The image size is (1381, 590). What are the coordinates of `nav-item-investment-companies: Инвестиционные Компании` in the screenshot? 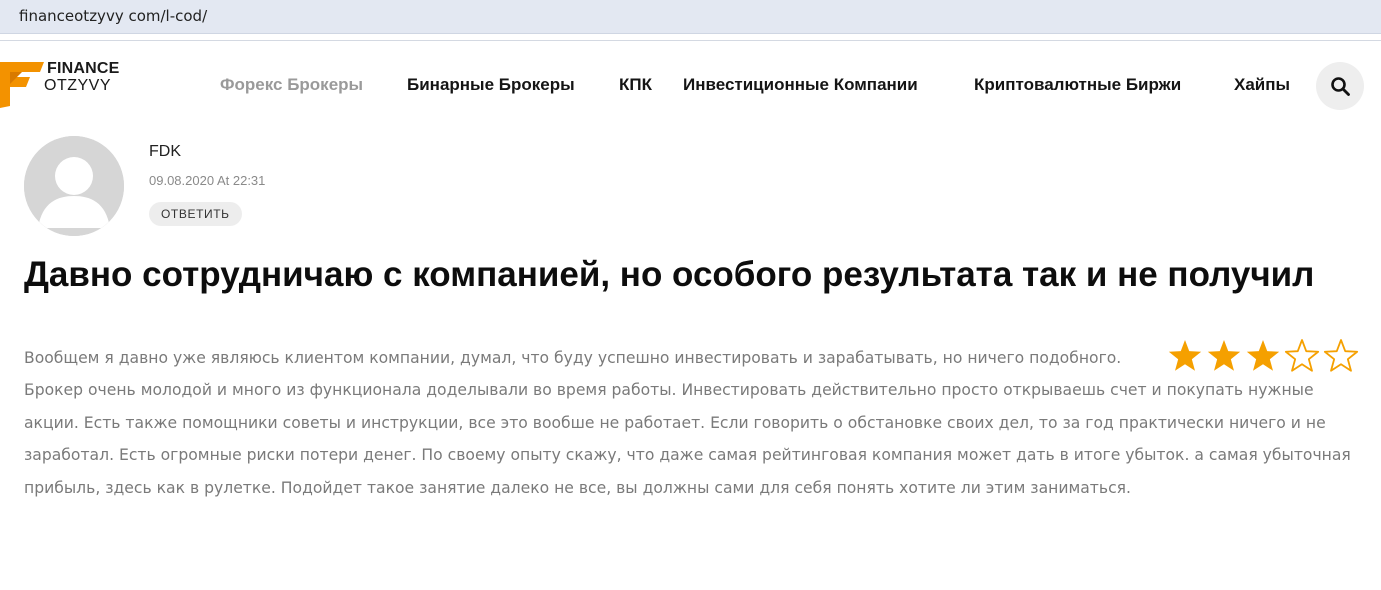 It's located at (800, 85).